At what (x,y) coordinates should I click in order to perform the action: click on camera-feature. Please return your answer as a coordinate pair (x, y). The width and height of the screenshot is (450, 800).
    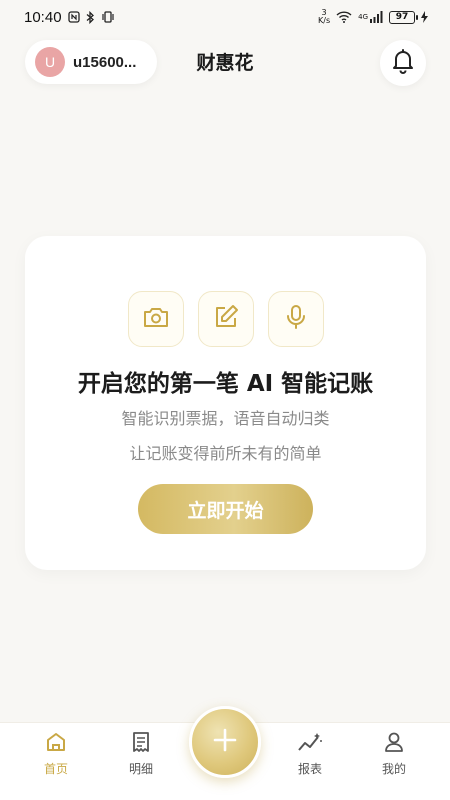
    Looking at the image, I should click on (155, 319).